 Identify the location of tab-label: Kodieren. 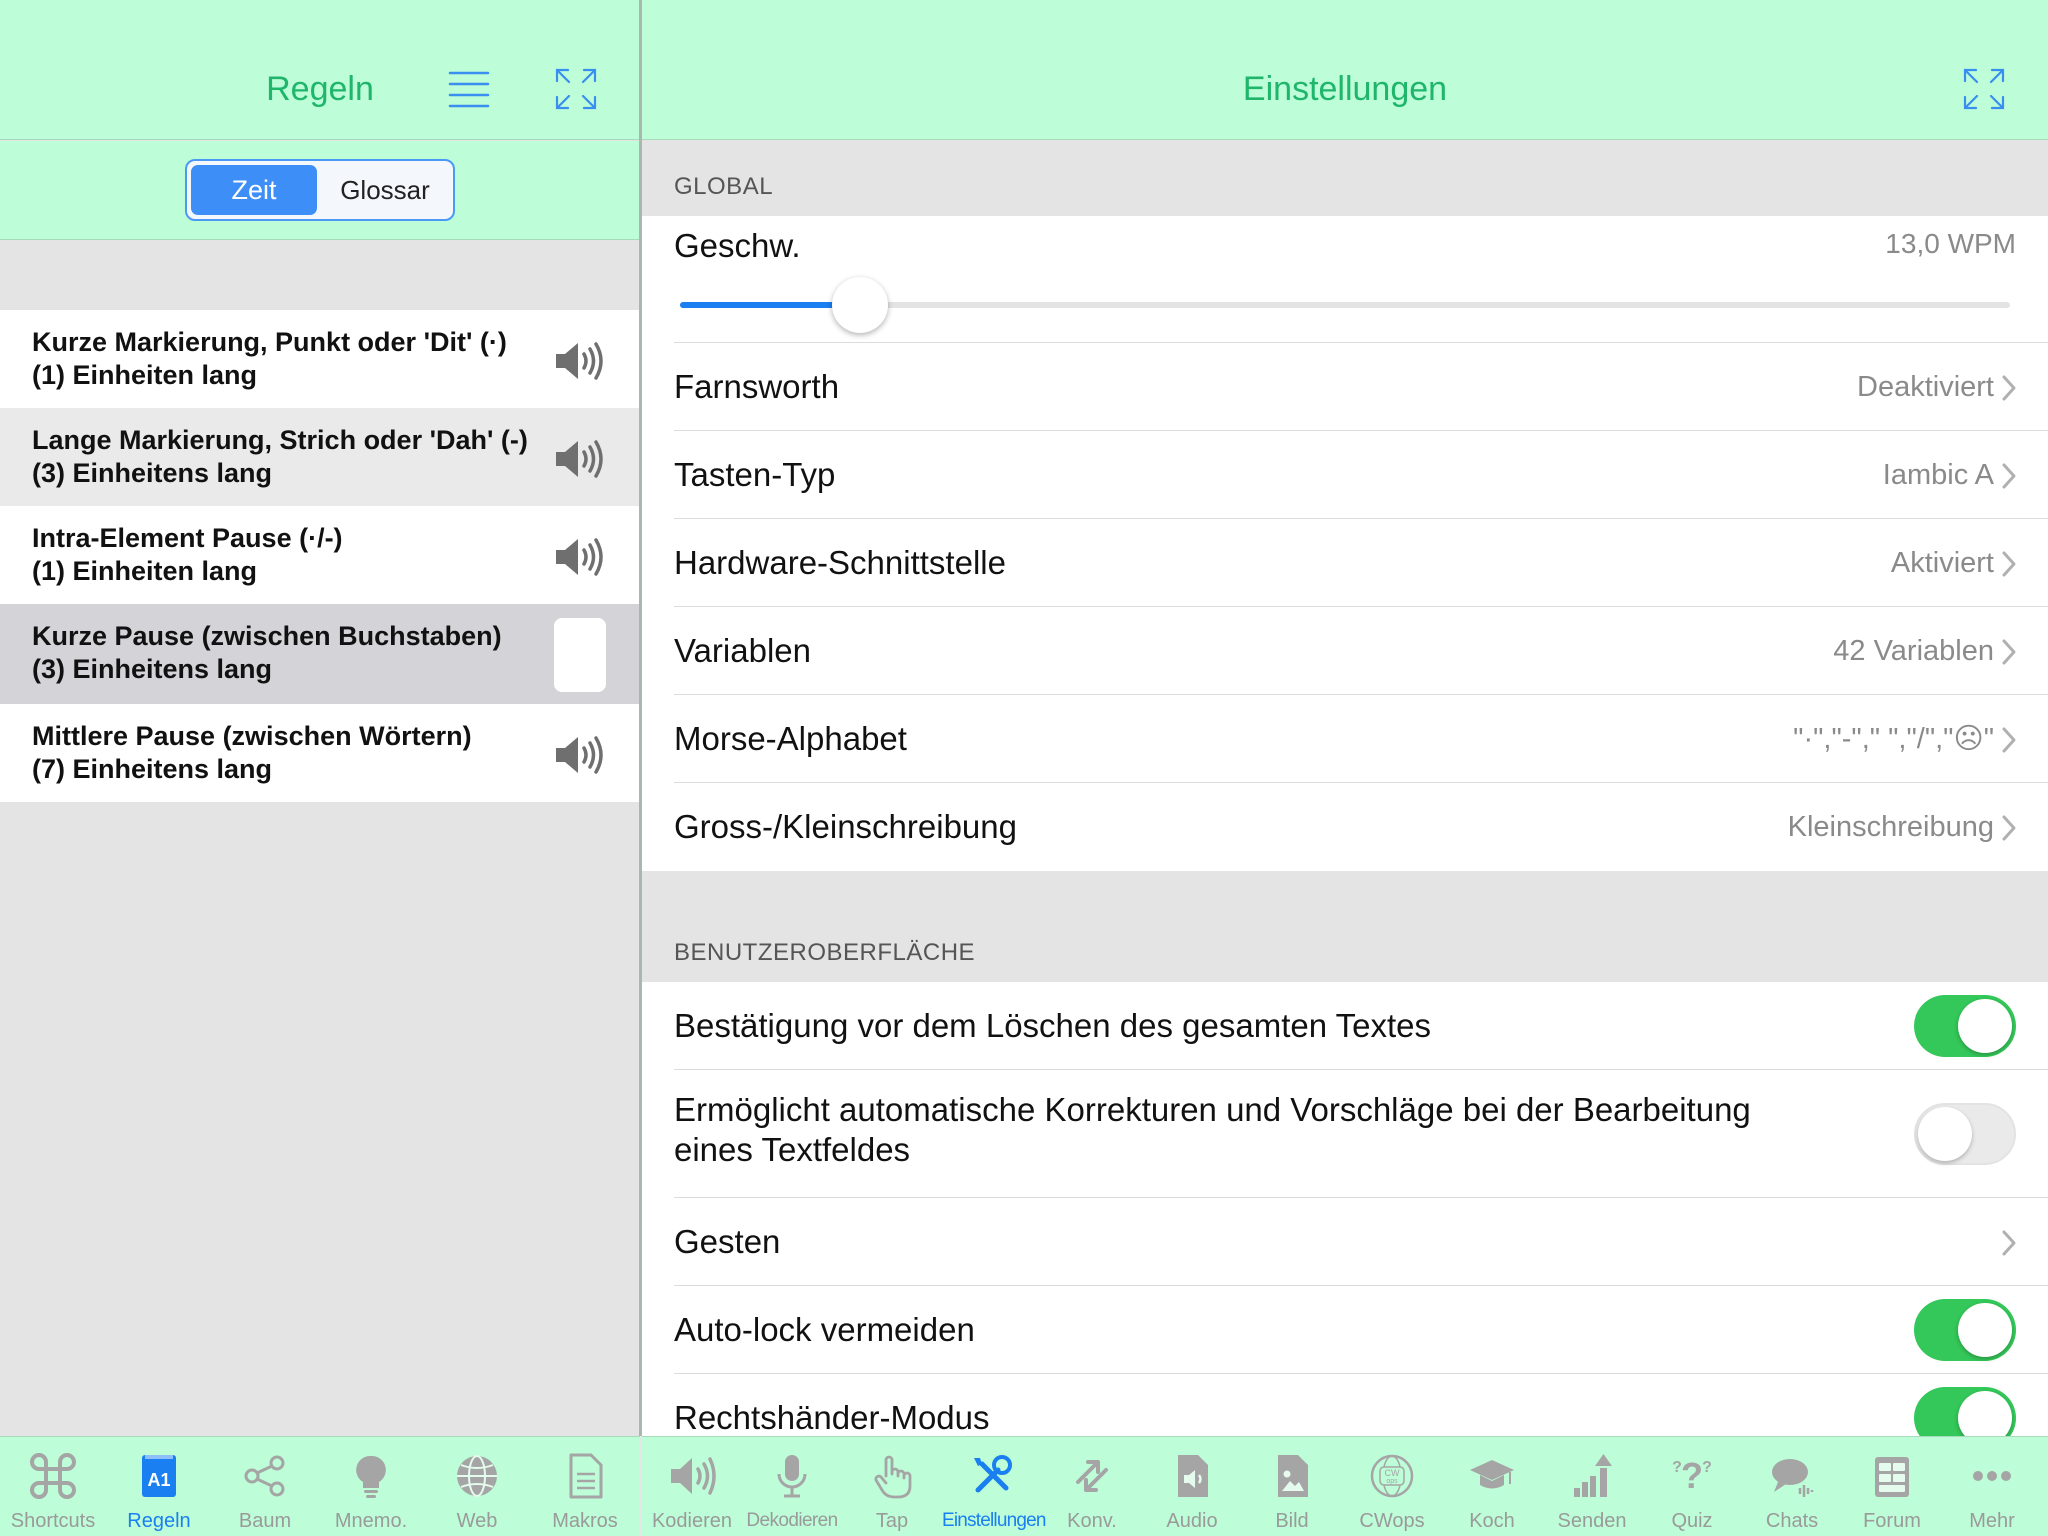
(692, 1521).